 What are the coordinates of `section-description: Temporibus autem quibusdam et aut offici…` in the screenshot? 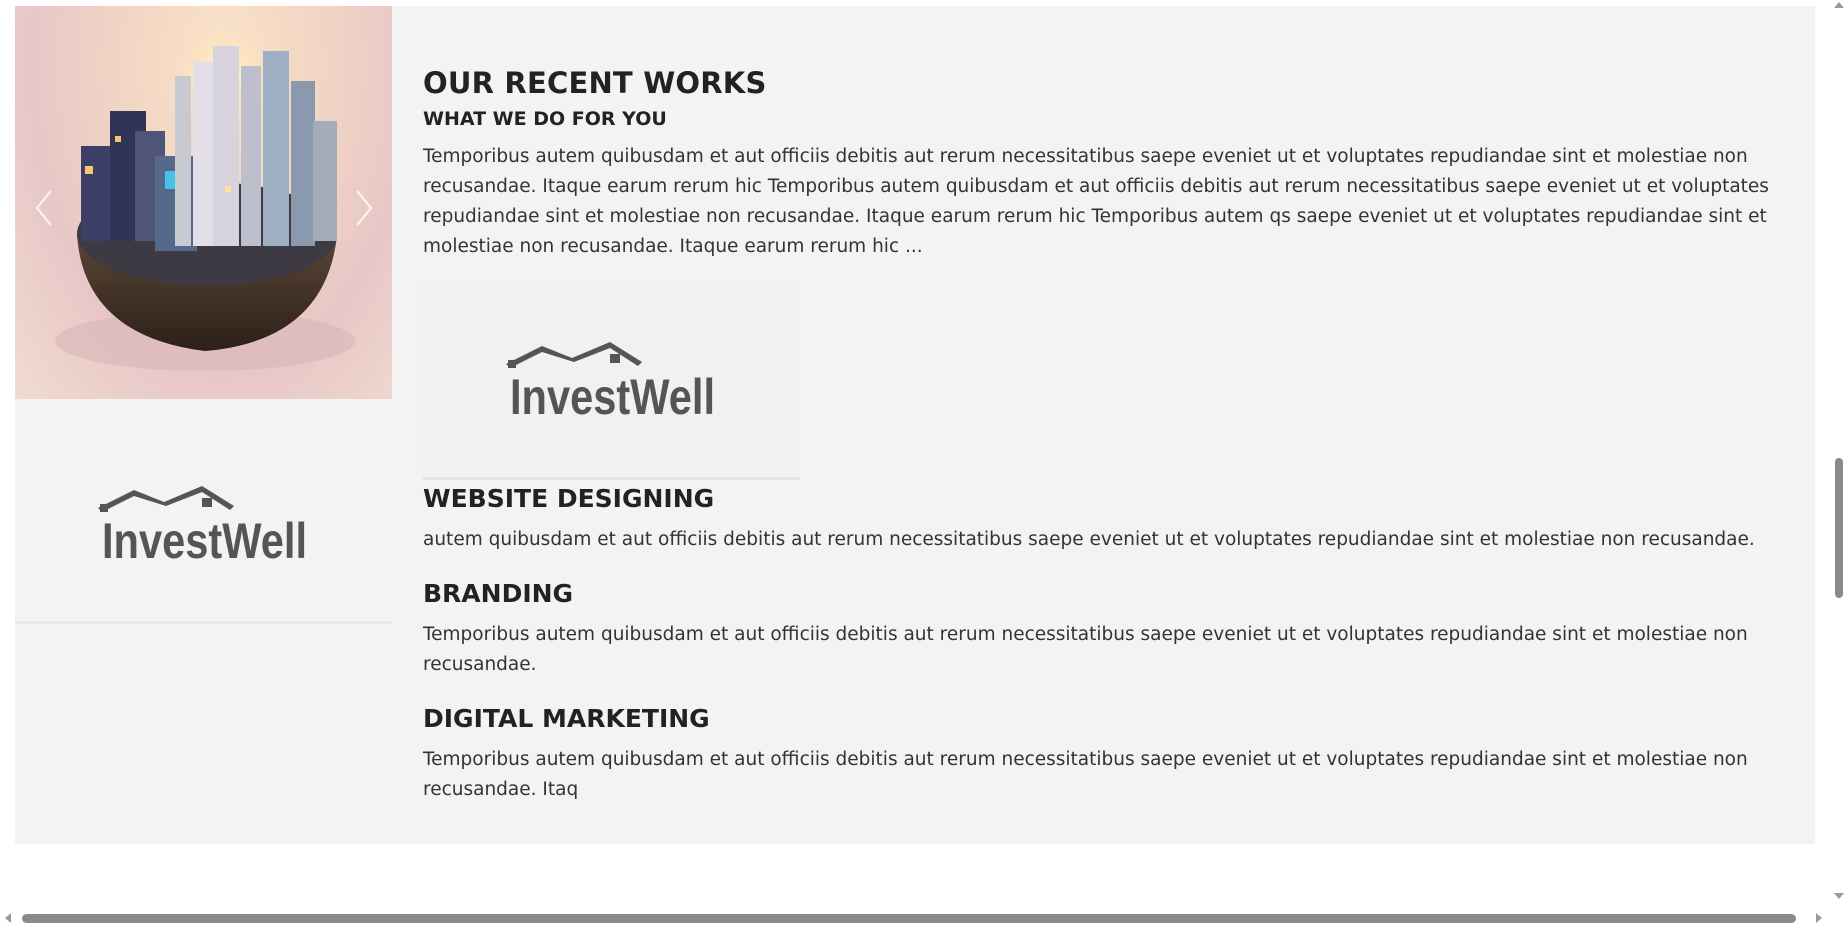 It's located at (1096, 201).